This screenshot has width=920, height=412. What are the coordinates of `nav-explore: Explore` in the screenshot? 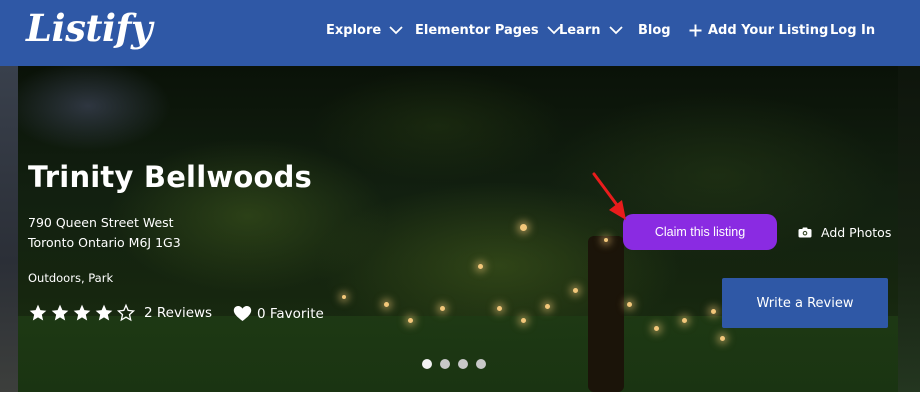 It's located at (364, 30).